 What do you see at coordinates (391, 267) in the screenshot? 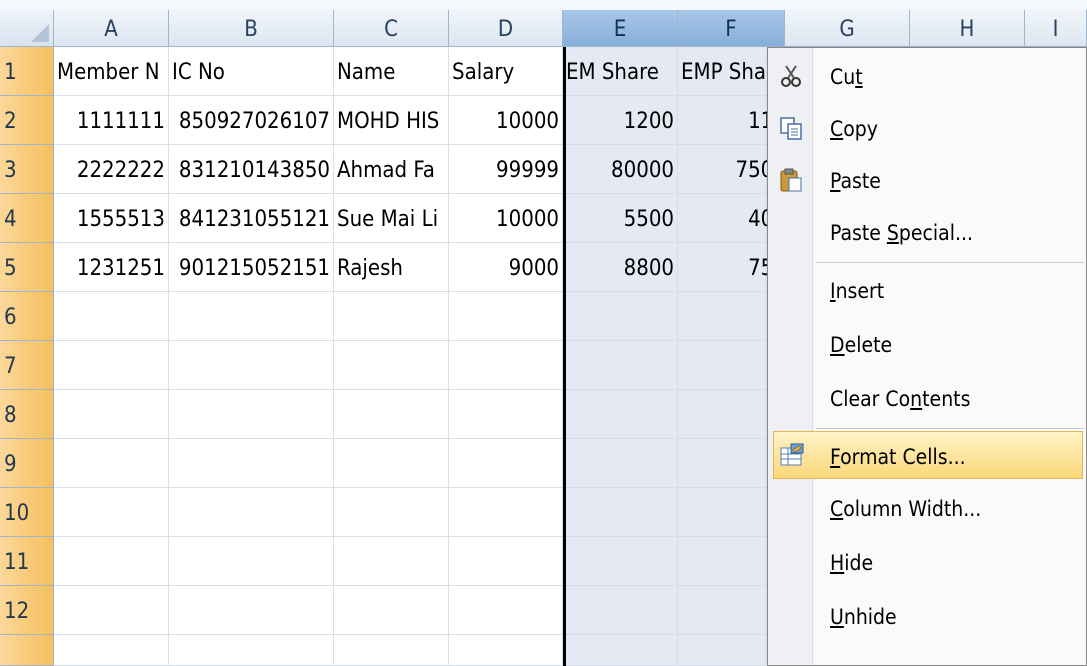
I see `cell-c5: Rajesh` at bounding box center [391, 267].